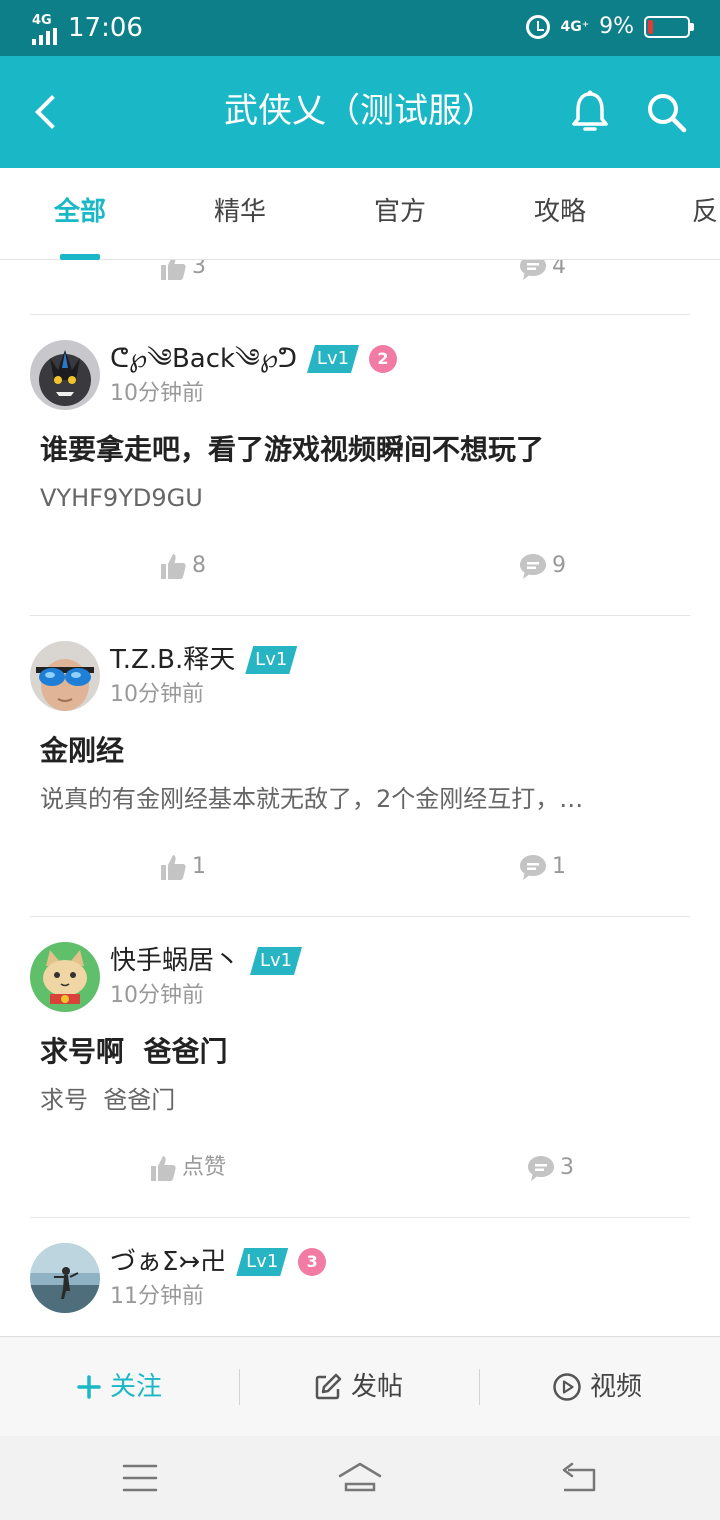 This screenshot has height=1520, width=720. I want to click on back-nav-icon, so click(580, 1478).